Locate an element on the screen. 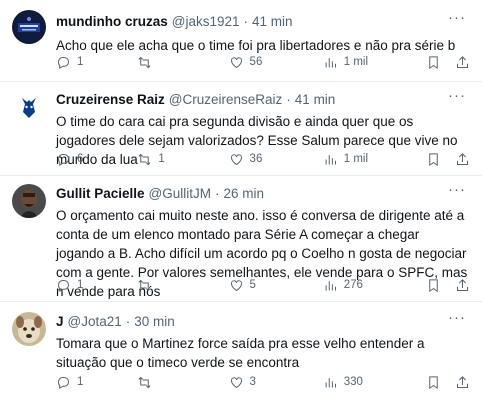 The height and width of the screenshot is (403, 482). view-count: 330 is located at coordinates (353, 382).